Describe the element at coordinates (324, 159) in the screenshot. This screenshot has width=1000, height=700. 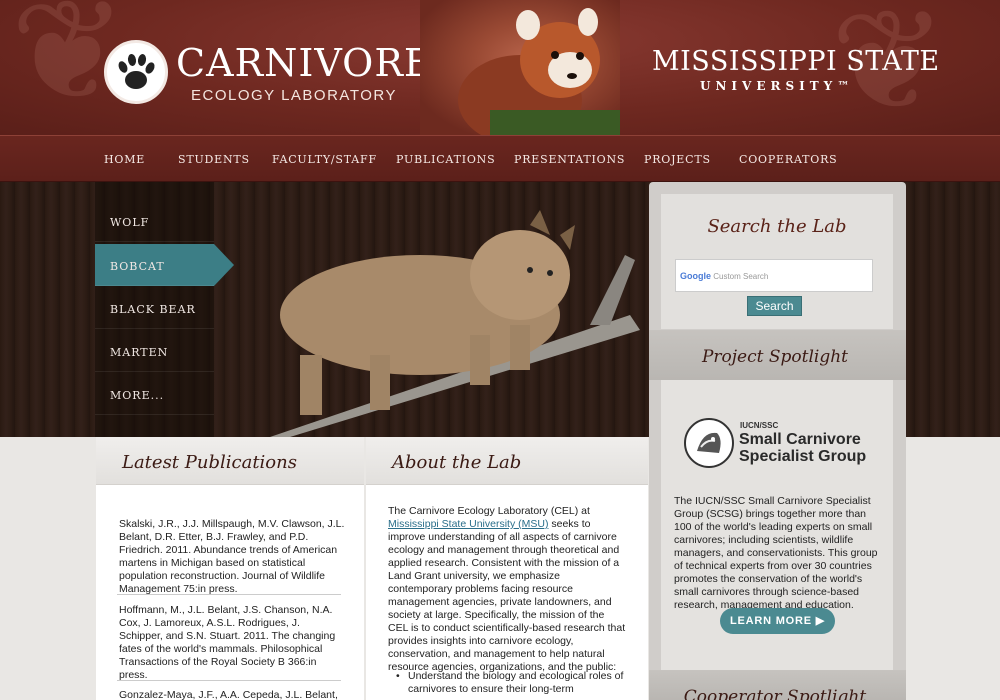
I see `nav-item-faculty-staff: FACULTY/STAFF` at that location.